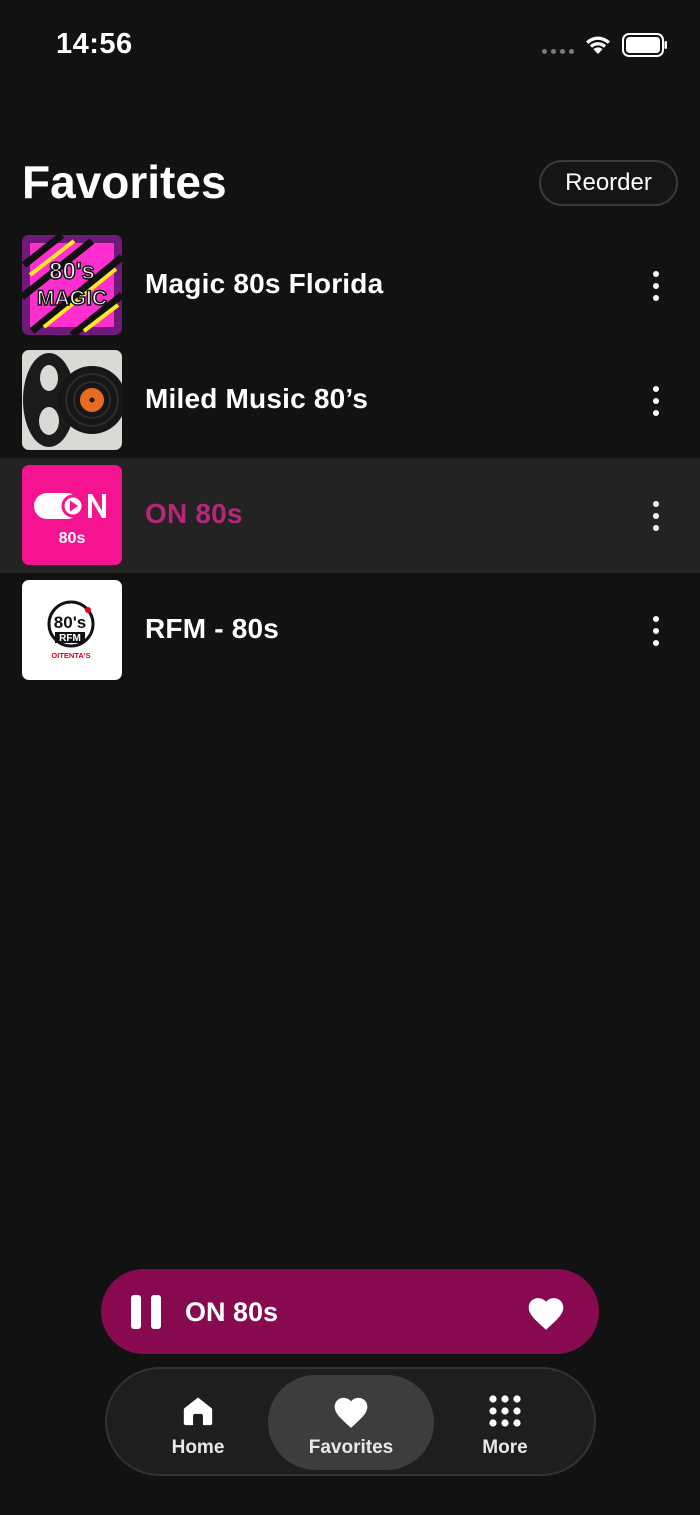 This screenshot has height=1515, width=700. Describe the element at coordinates (350, 45) in the screenshot. I see `status-bar: 14:56` at that location.